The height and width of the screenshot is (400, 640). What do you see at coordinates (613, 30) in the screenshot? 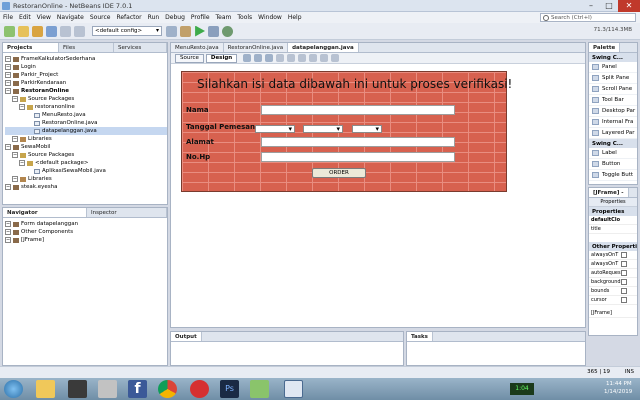
I see `memory-indicator: 71.3/114.3MB` at bounding box center [613, 30].